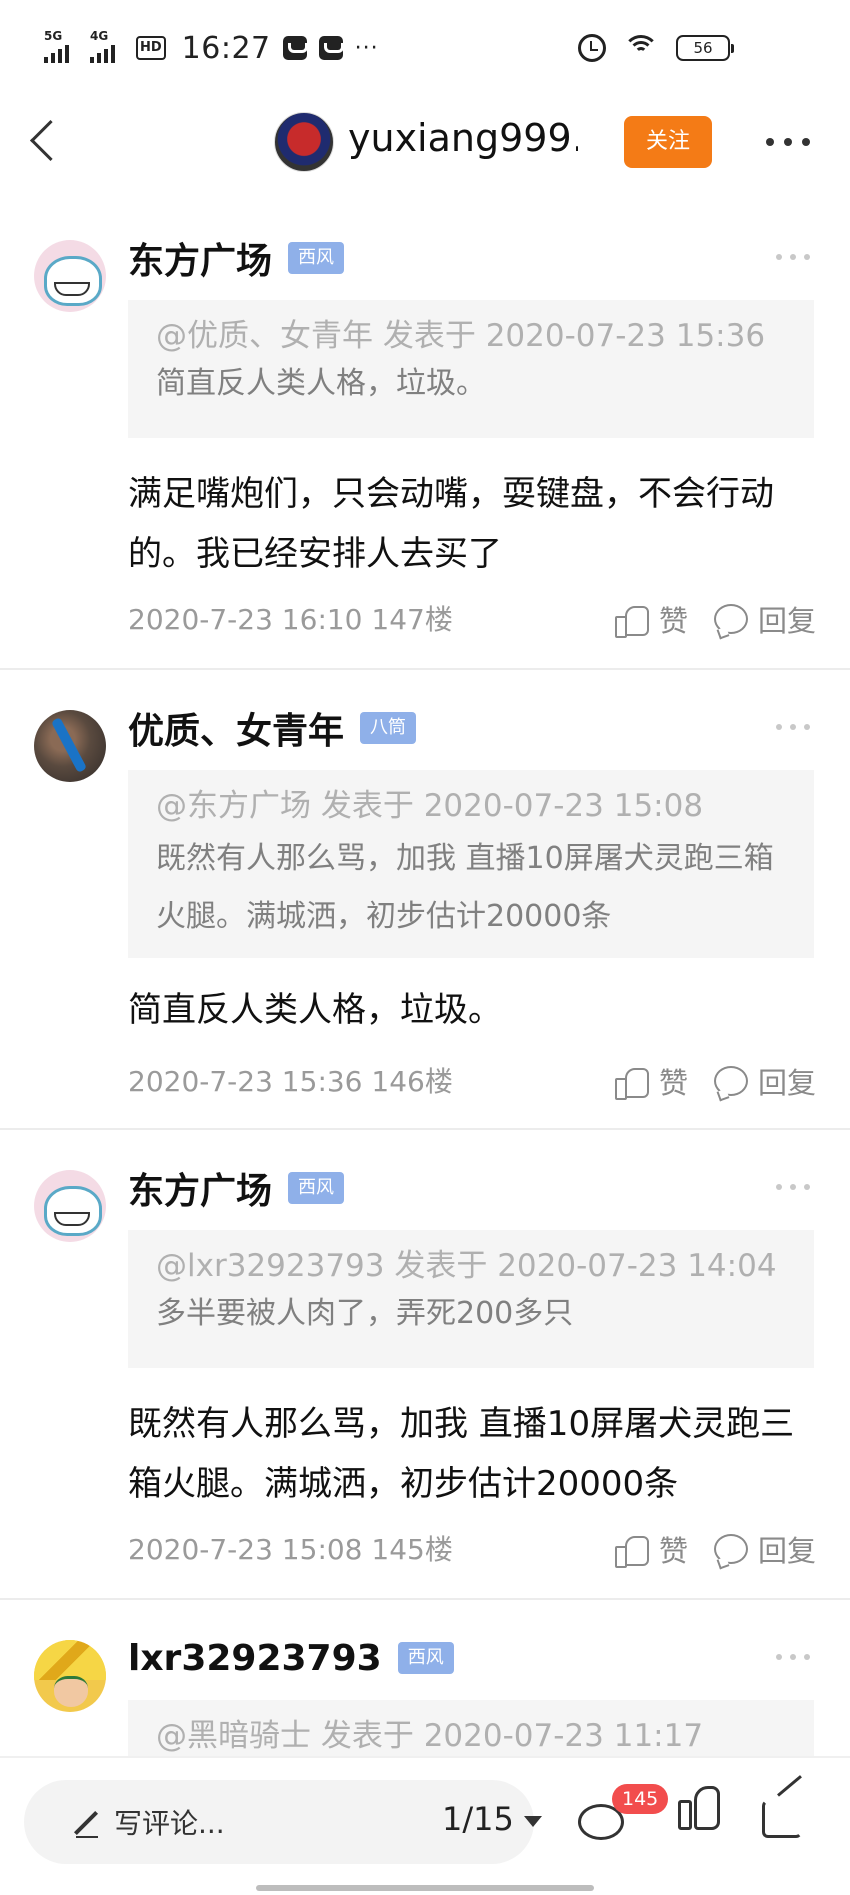  I want to click on share-button, so click(788, 1808).